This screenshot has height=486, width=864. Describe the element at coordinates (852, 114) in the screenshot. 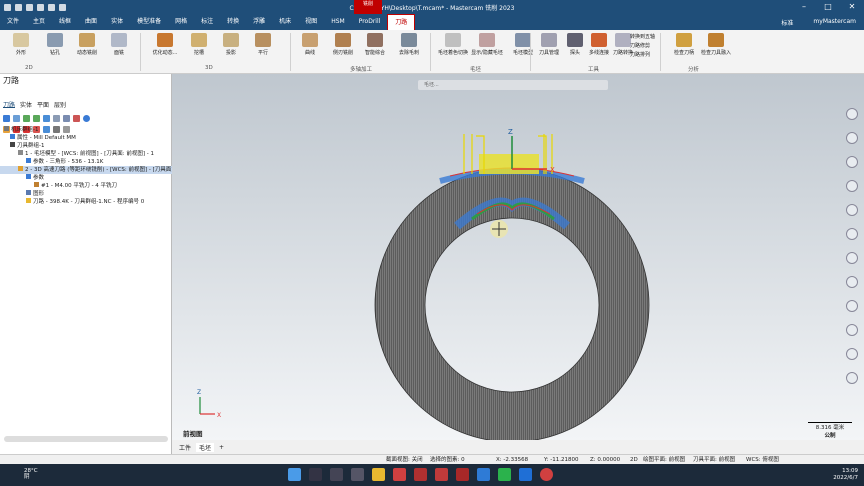

I see `zoom-in-icon` at that location.